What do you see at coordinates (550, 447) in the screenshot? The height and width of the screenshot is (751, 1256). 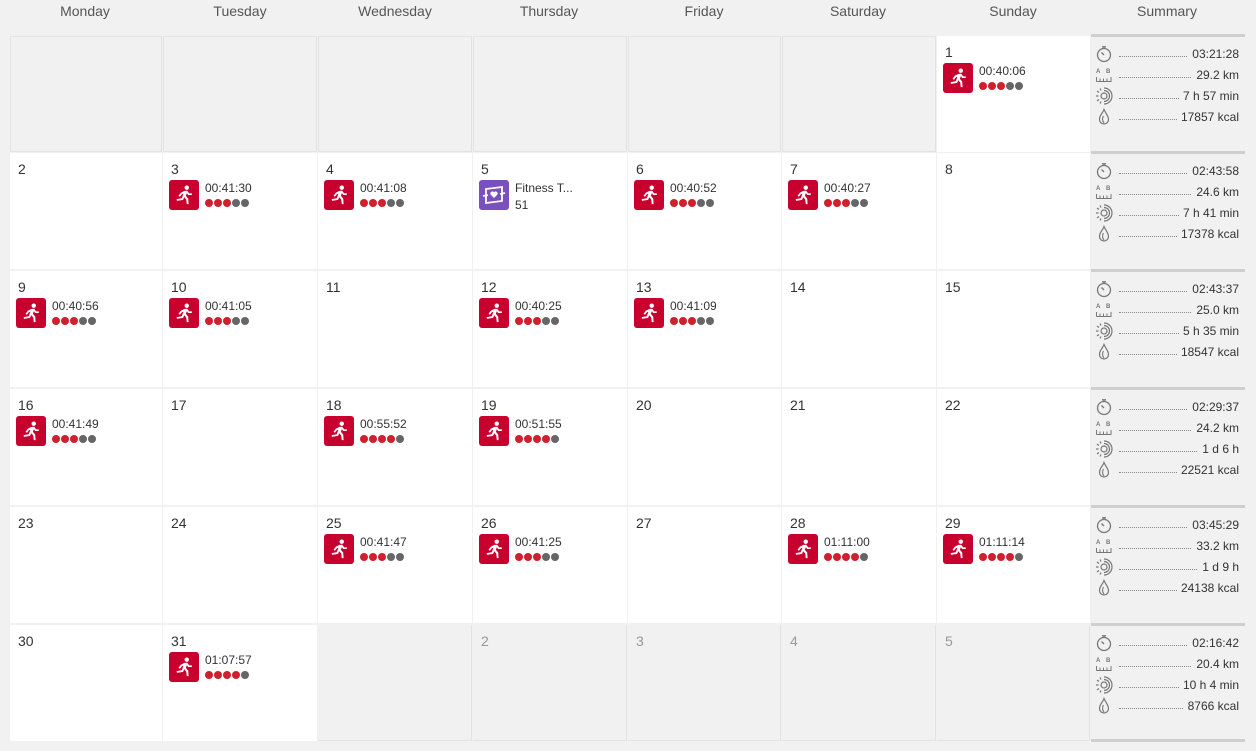 I see `calendar-day-cell: 19 00:51:55` at bounding box center [550, 447].